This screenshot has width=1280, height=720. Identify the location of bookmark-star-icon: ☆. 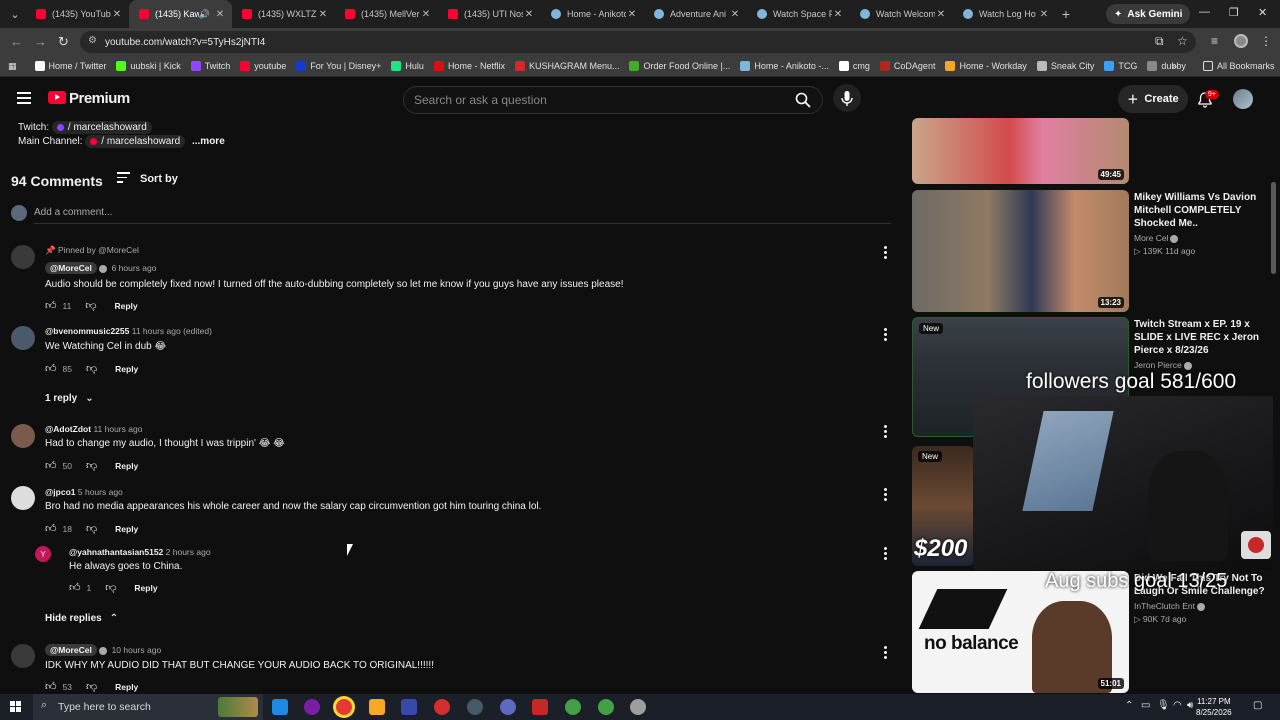
(1182, 41).